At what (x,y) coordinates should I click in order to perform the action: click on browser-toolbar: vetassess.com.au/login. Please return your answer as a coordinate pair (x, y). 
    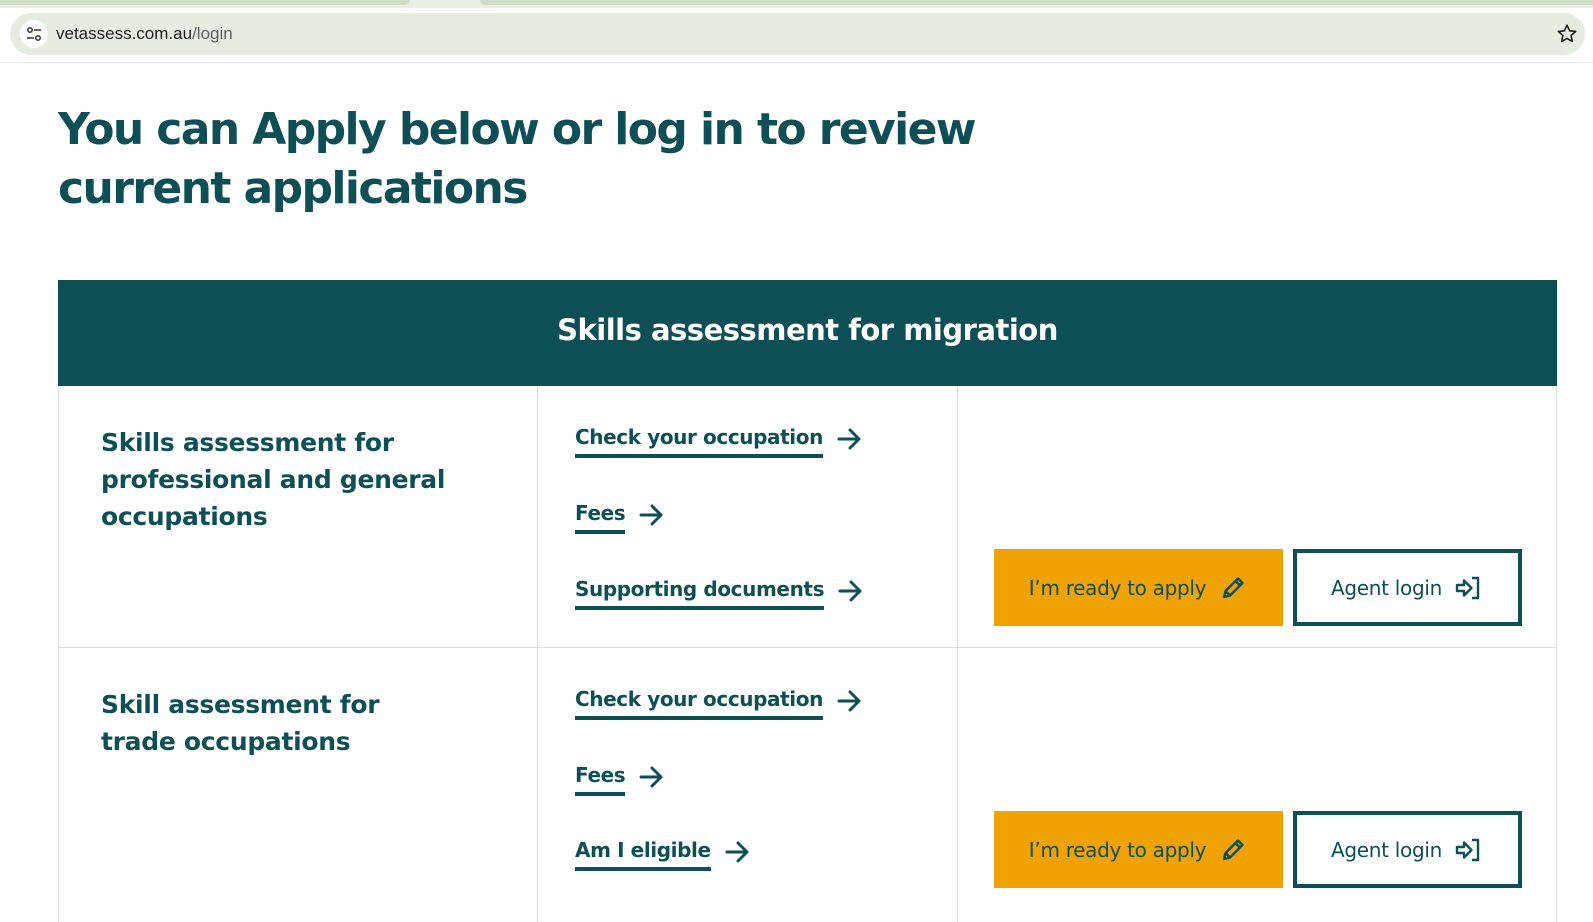
    Looking at the image, I should click on (796, 35).